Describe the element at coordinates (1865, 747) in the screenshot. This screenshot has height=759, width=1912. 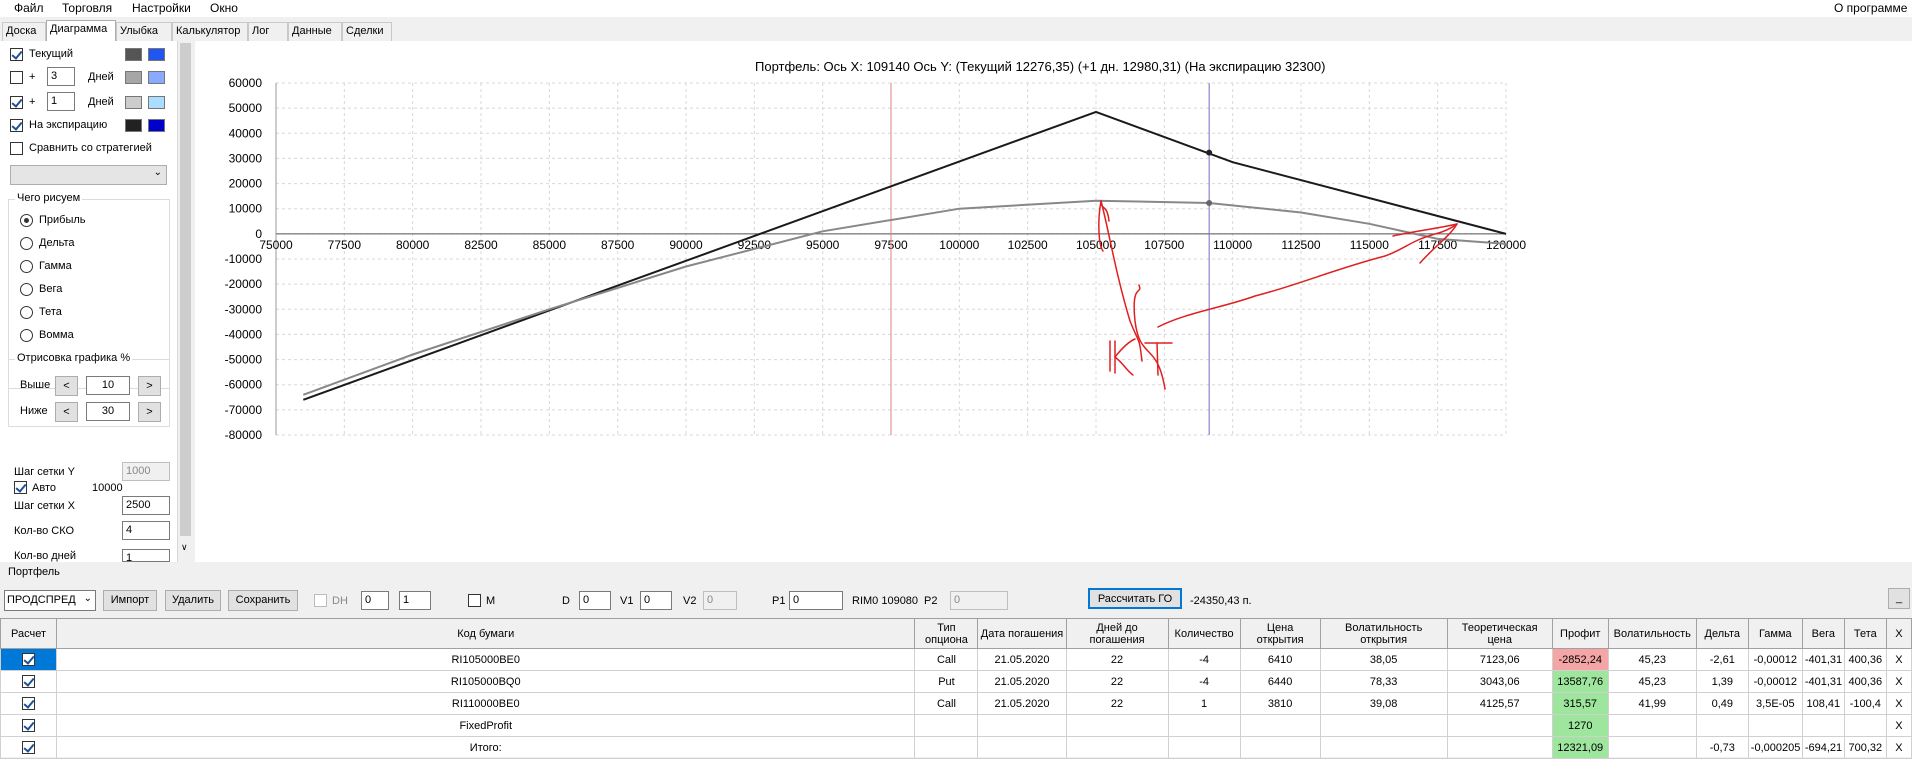
I see `table-cell: 700,32` at that location.